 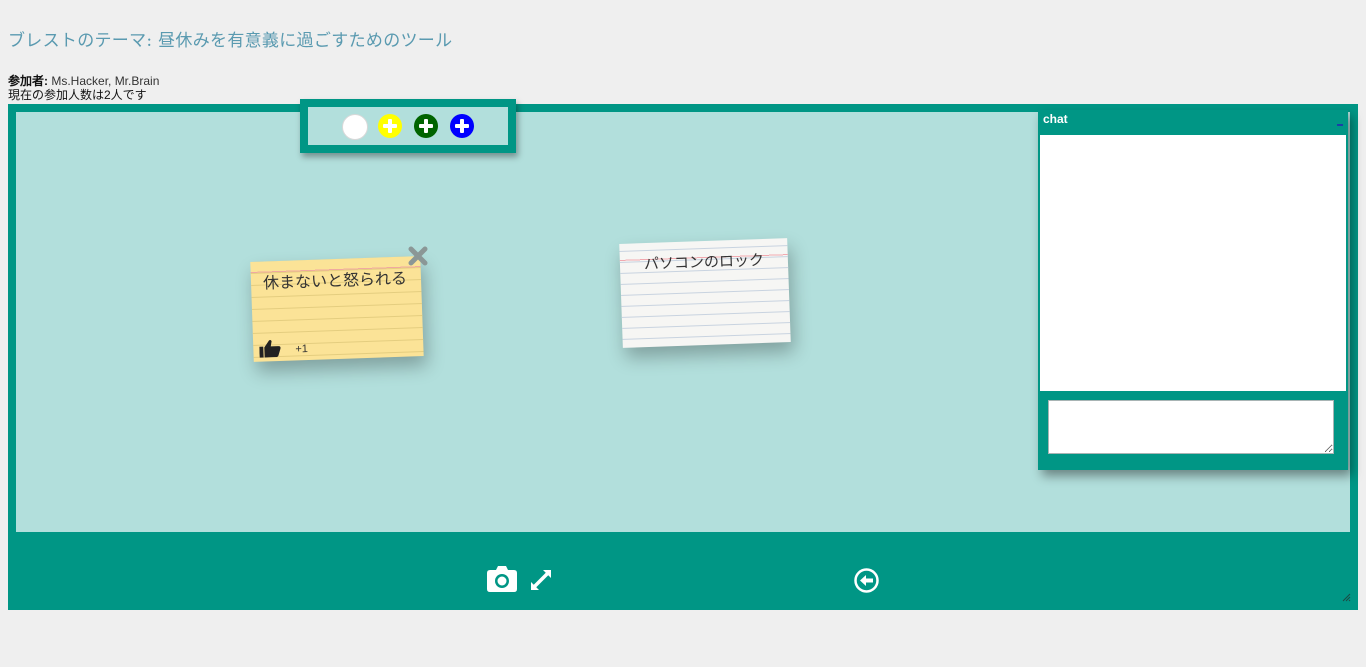 What do you see at coordinates (230, 41) in the screenshot?
I see `page-title: ブレストのテーマ: 昼休みを有意義に過ごすためのツール` at bounding box center [230, 41].